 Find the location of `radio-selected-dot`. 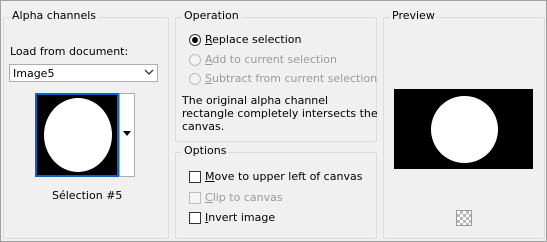

radio-selected-dot is located at coordinates (195, 40).